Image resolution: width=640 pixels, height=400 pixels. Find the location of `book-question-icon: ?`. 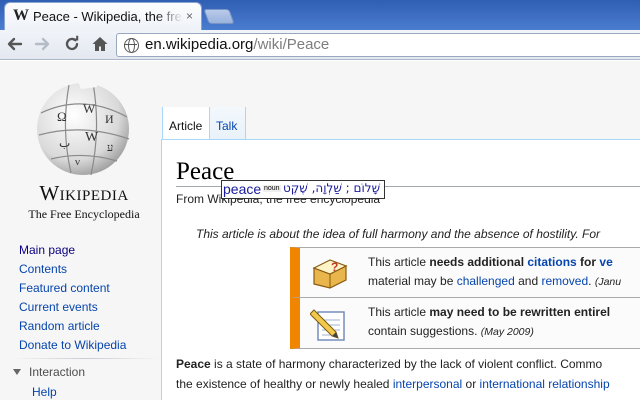

book-question-icon: ? is located at coordinates (330, 274).